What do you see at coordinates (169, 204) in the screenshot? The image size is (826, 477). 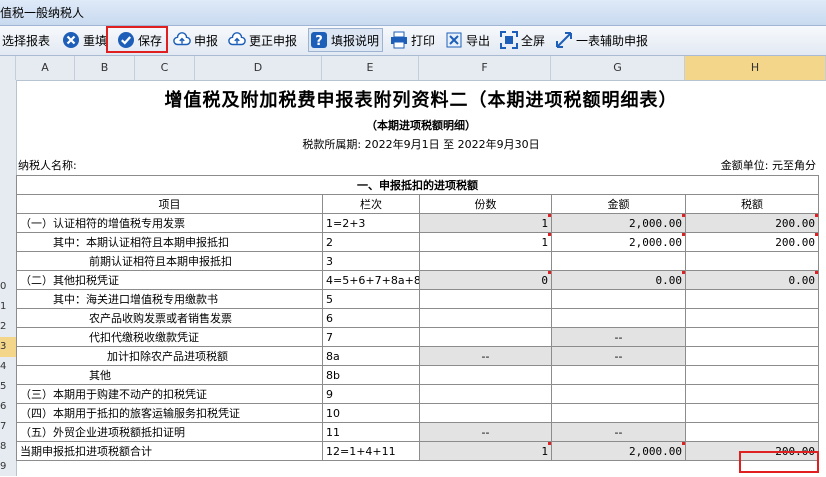 I see `header-item: 项目` at bounding box center [169, 204].